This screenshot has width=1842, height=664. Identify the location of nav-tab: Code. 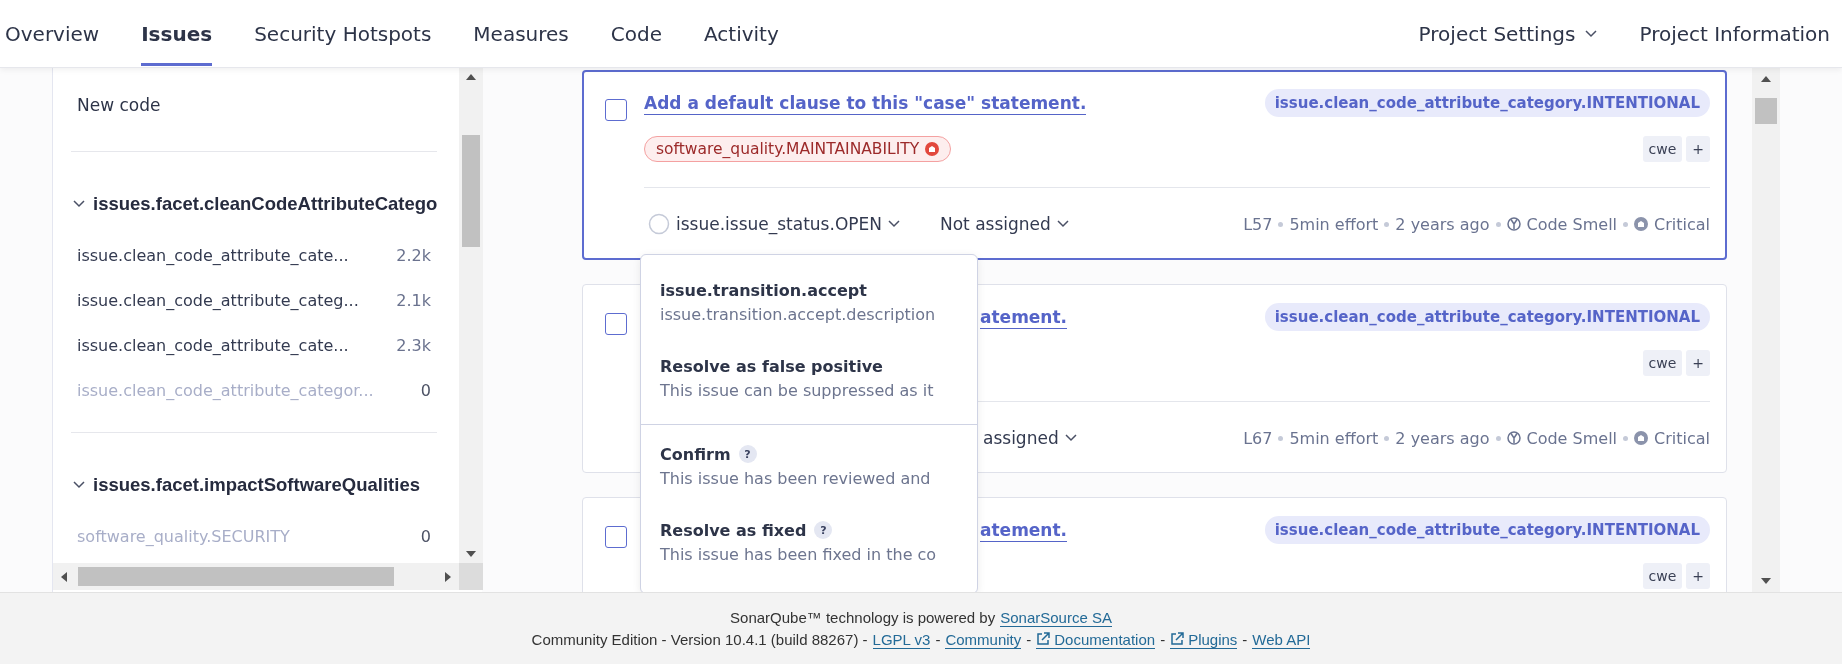
(636, 33).